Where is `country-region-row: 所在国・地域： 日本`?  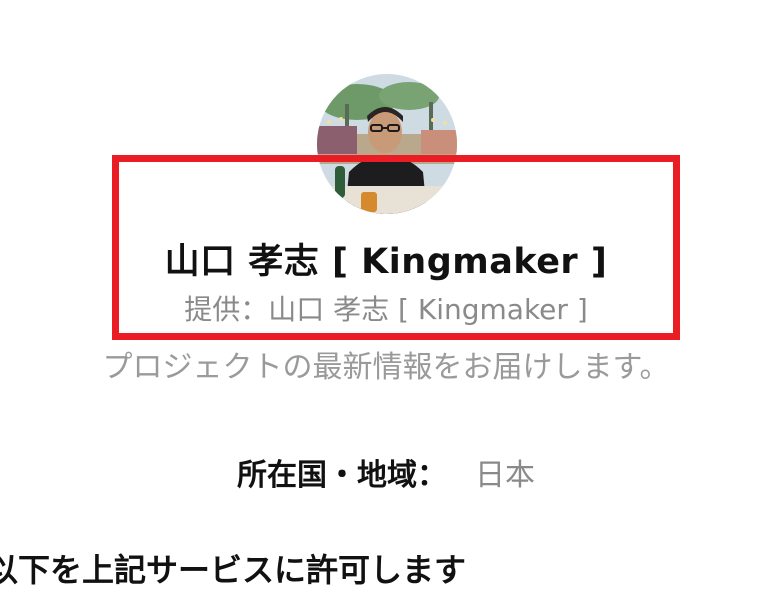 country-region-row: 所在国・地域： 日本 is located at coordinates (386, 472).